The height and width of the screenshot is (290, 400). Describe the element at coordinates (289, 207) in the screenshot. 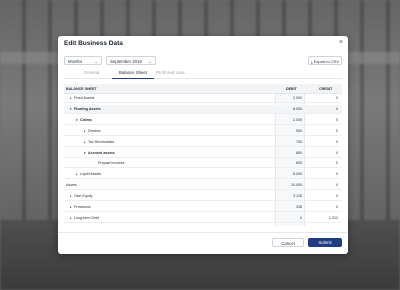

I see `debit-cell: 336` at that location.